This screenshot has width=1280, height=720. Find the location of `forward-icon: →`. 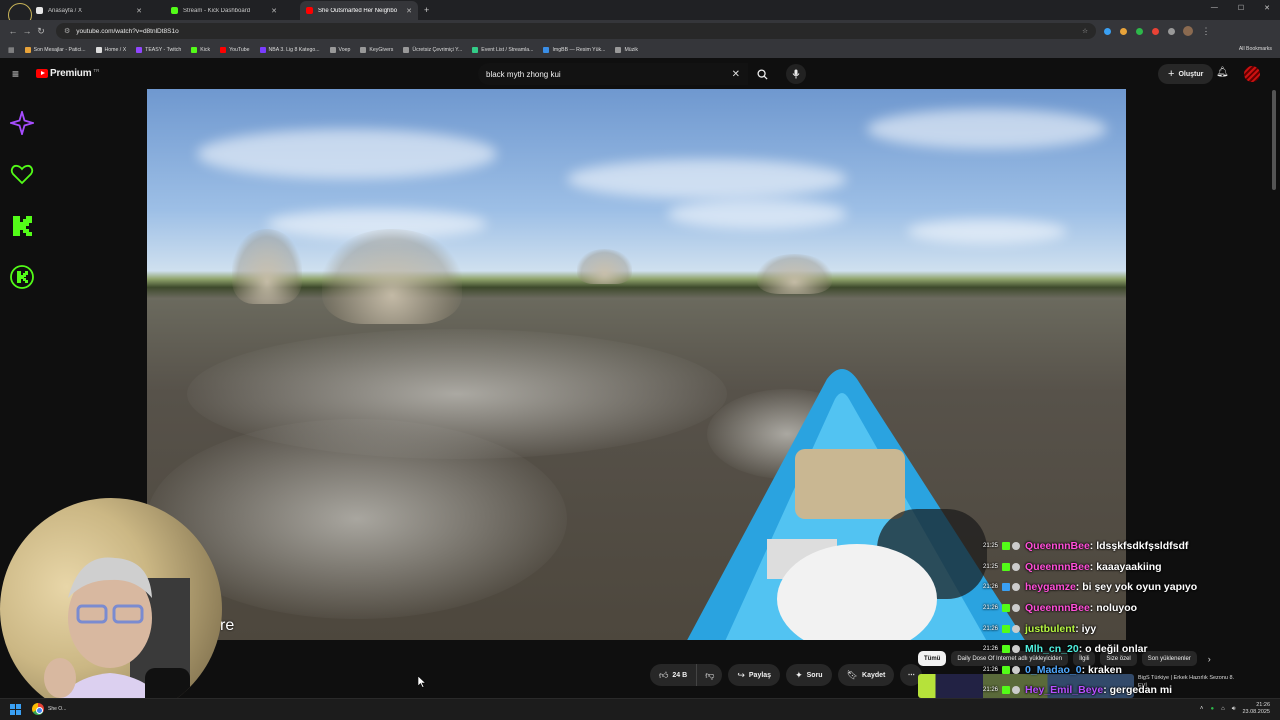

forward-icon: → is located at coordinates (27, 31).